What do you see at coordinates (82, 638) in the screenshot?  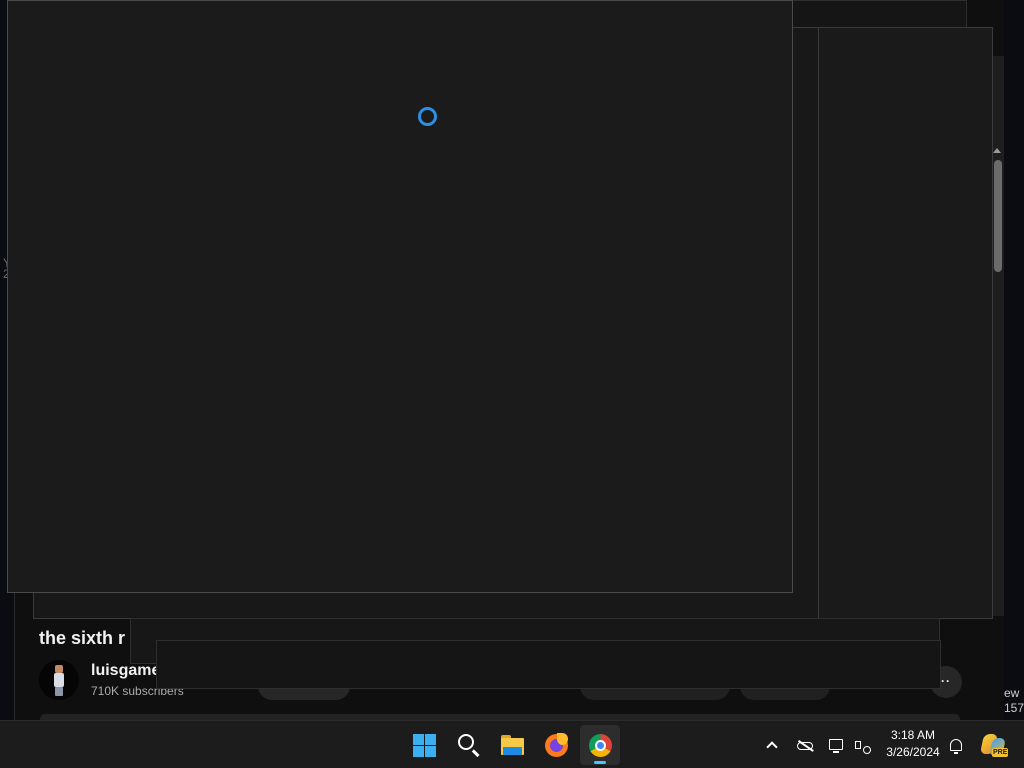 I see `video-title: the sixth r` at bounding box center [82, 638].